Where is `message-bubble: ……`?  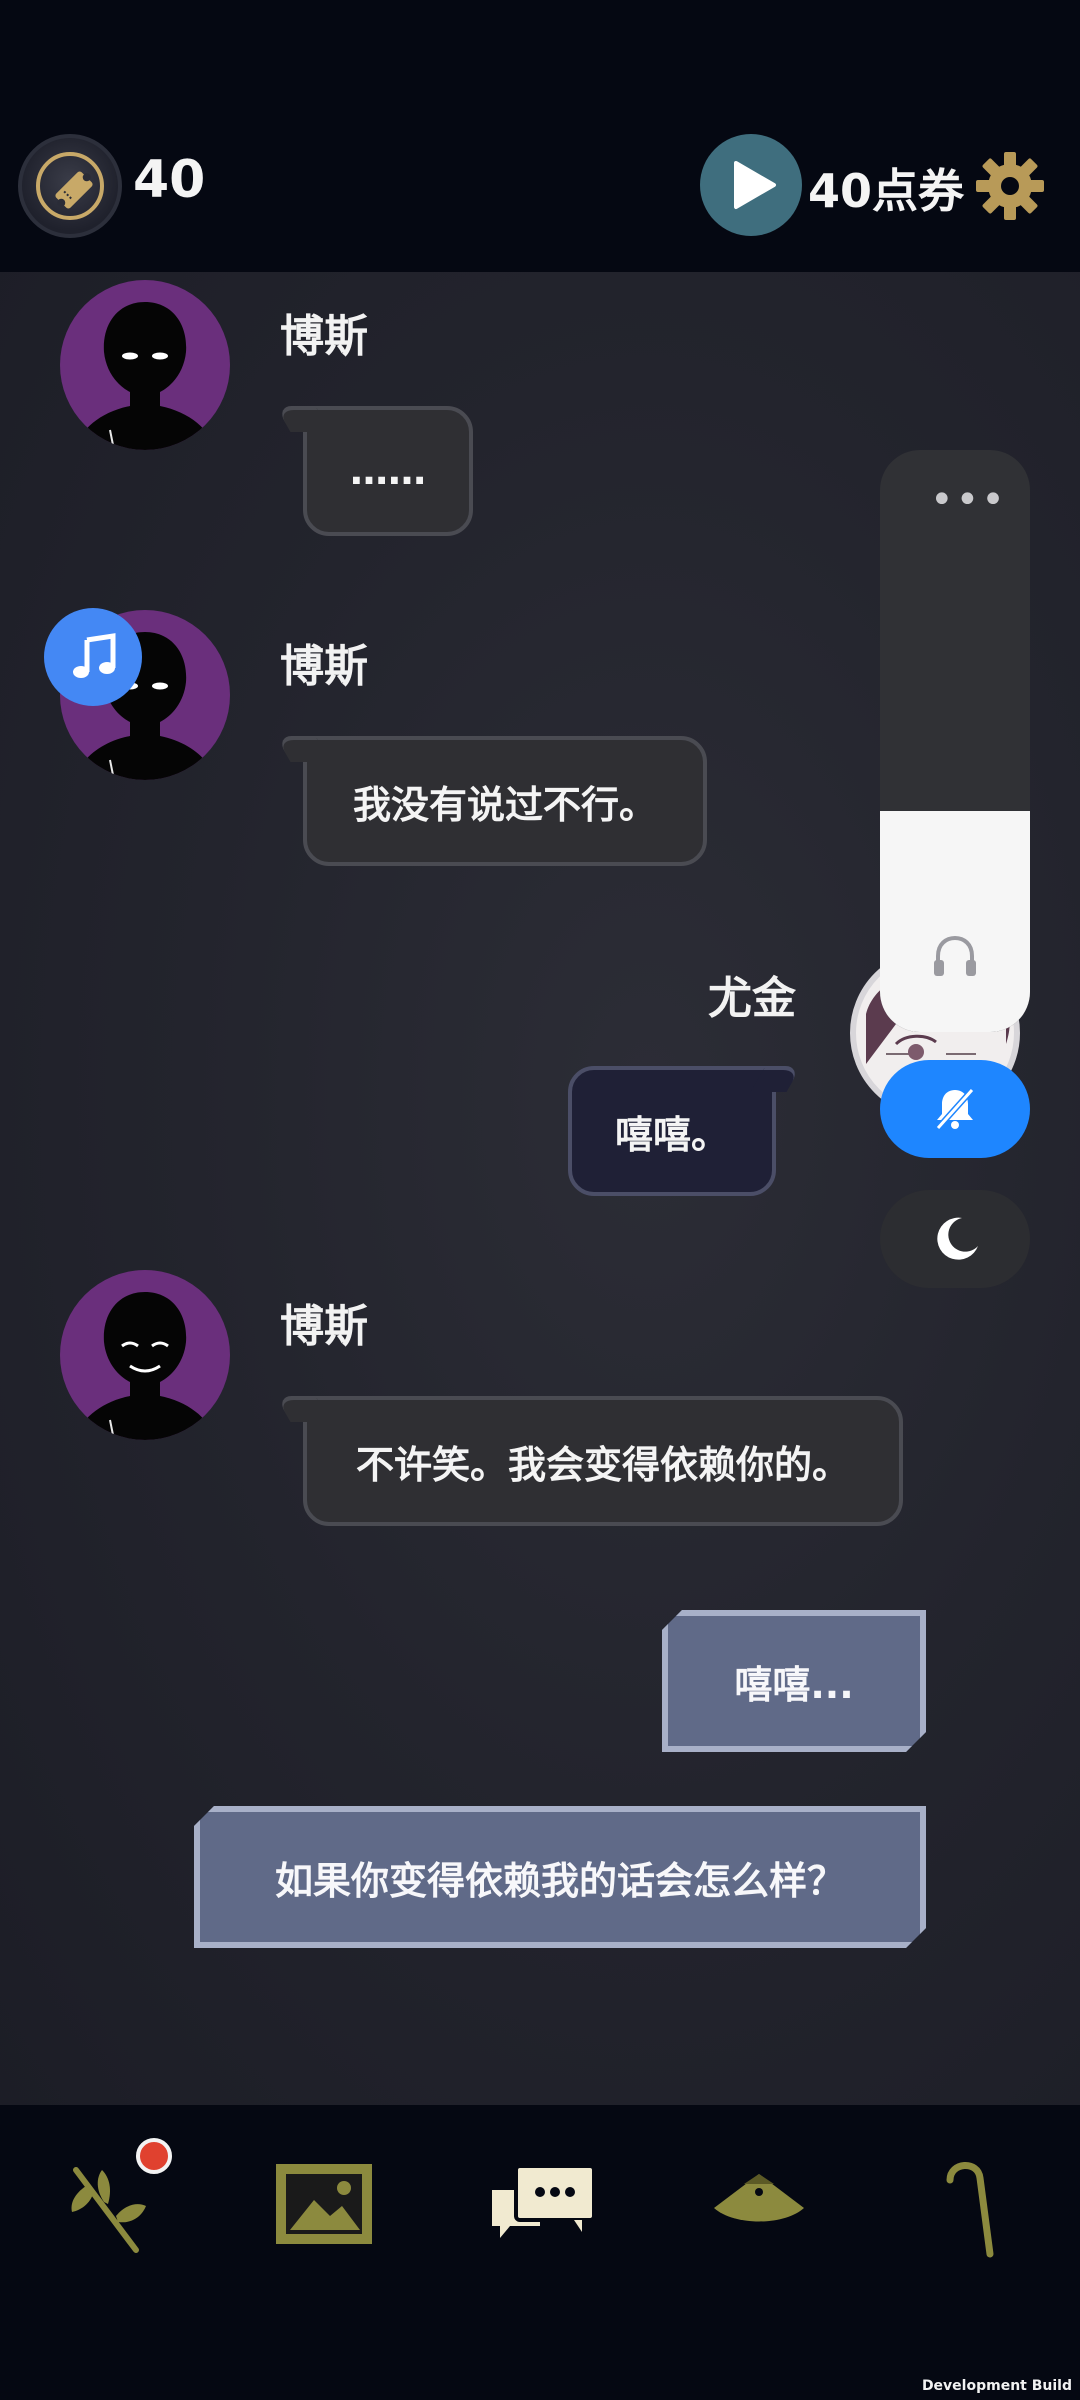 message-bubble: …… is located at coordinates (388, 471).